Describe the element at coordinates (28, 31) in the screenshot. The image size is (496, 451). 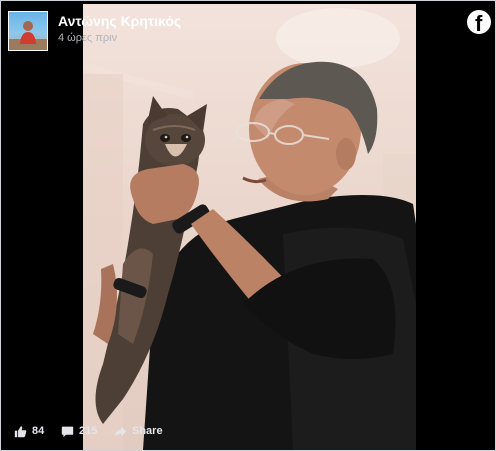
I see `author-avatar` at that location.